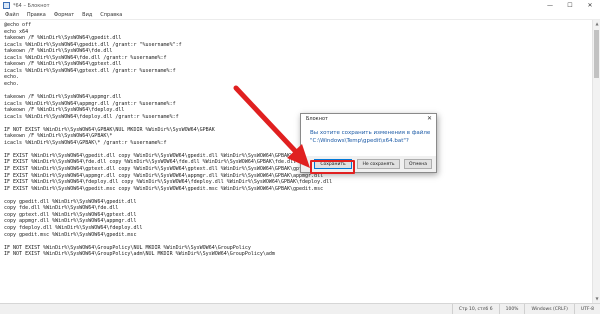 The image size is (600, 314). I want to click on menu-format: Формат, so click(64, 15).